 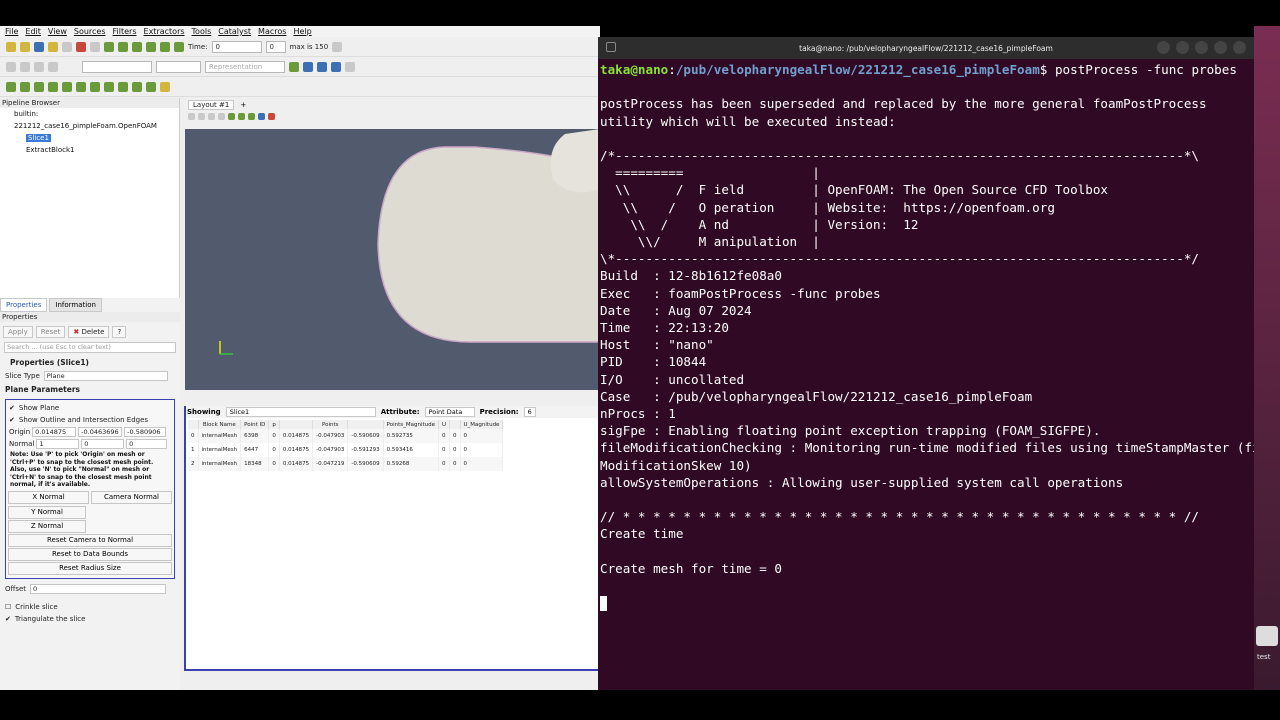 I want to click on search-icon, so click(x=1163, y=47).